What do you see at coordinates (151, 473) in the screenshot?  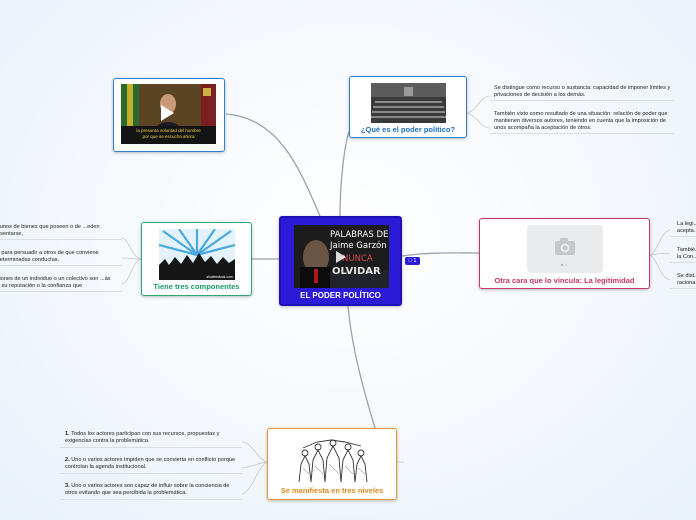 I see `niveles-item-2-line` at bounding box center [151, 473].